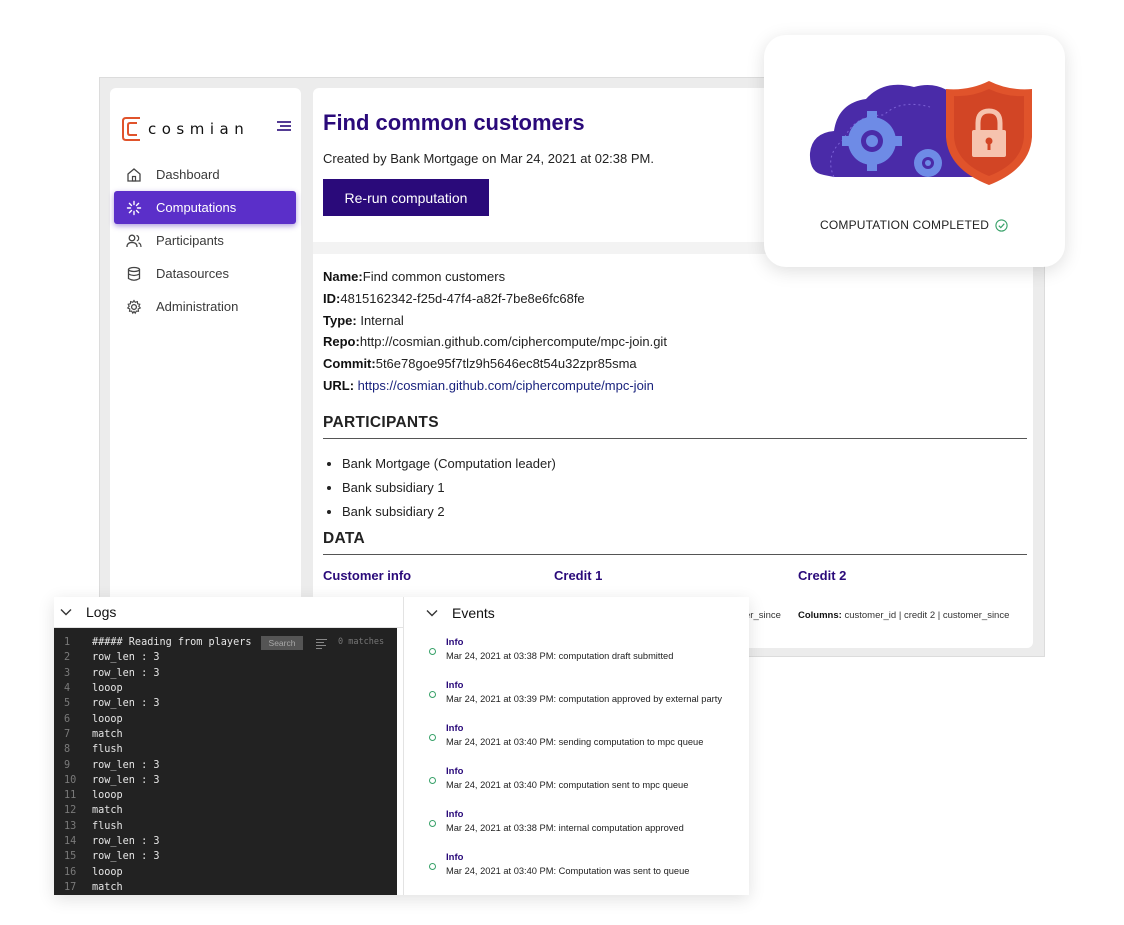  What do you see at coordinates (363, 320) in the screenshot?
I see `detail-type: Type: Internal` at bounding box center [363, 320].